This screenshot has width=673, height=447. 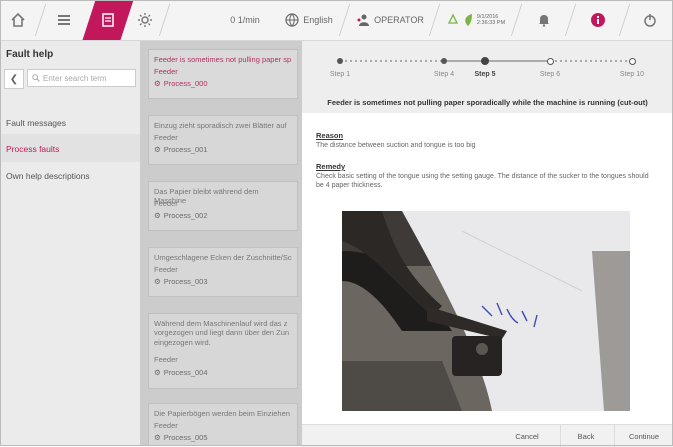 I want to click on search-placeholder: Enter search term, so click(x=75, y=78).